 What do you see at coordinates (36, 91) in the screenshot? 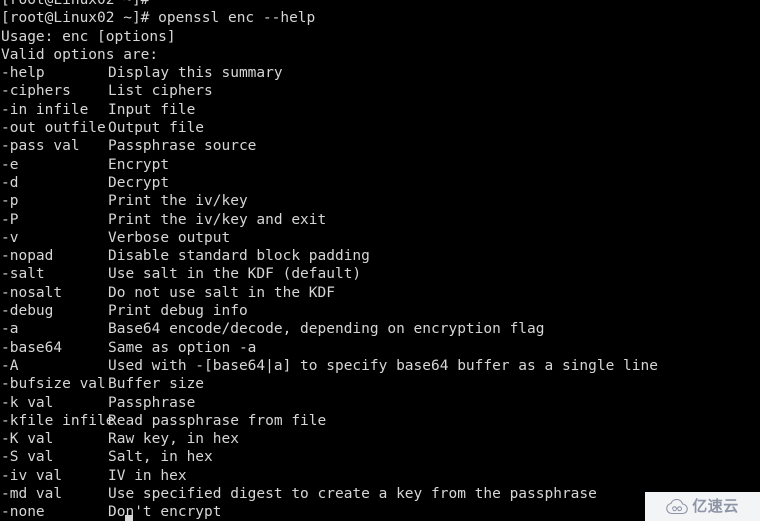
I see `option-flag: -ciphers` at bounding box center [36, 91].